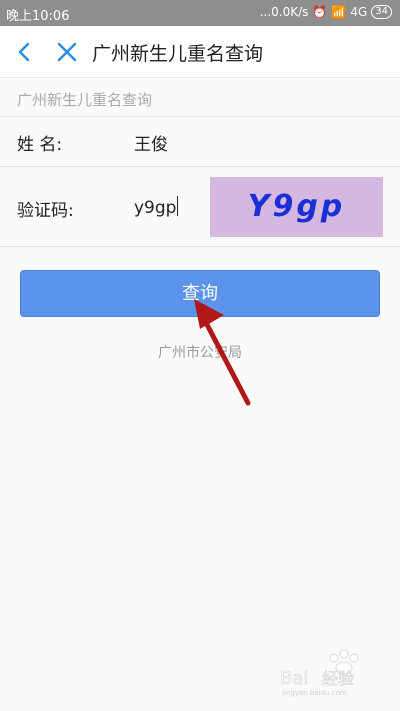 This screenshot has height=711, width=400. I want to click on annotation-arrow-icon, so click(222, 352).